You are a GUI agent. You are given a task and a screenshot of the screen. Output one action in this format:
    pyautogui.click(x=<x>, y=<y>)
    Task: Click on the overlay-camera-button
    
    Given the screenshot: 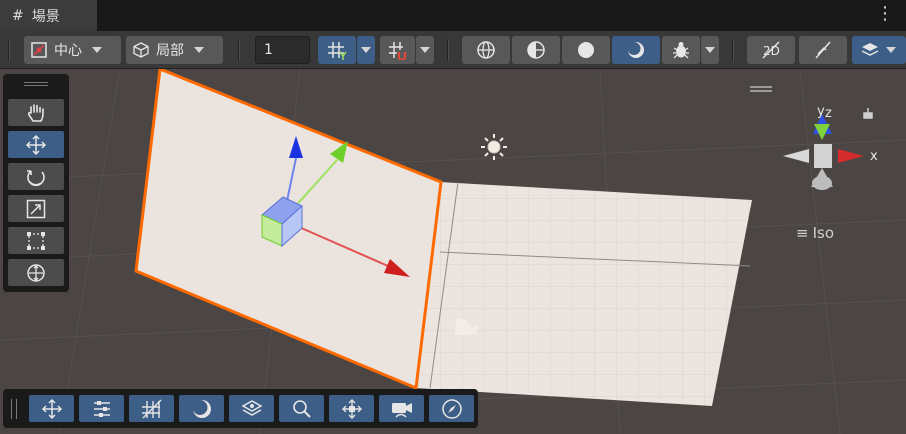 What is the action you would take?
    pyautogui.click(x=401, y=408)
    